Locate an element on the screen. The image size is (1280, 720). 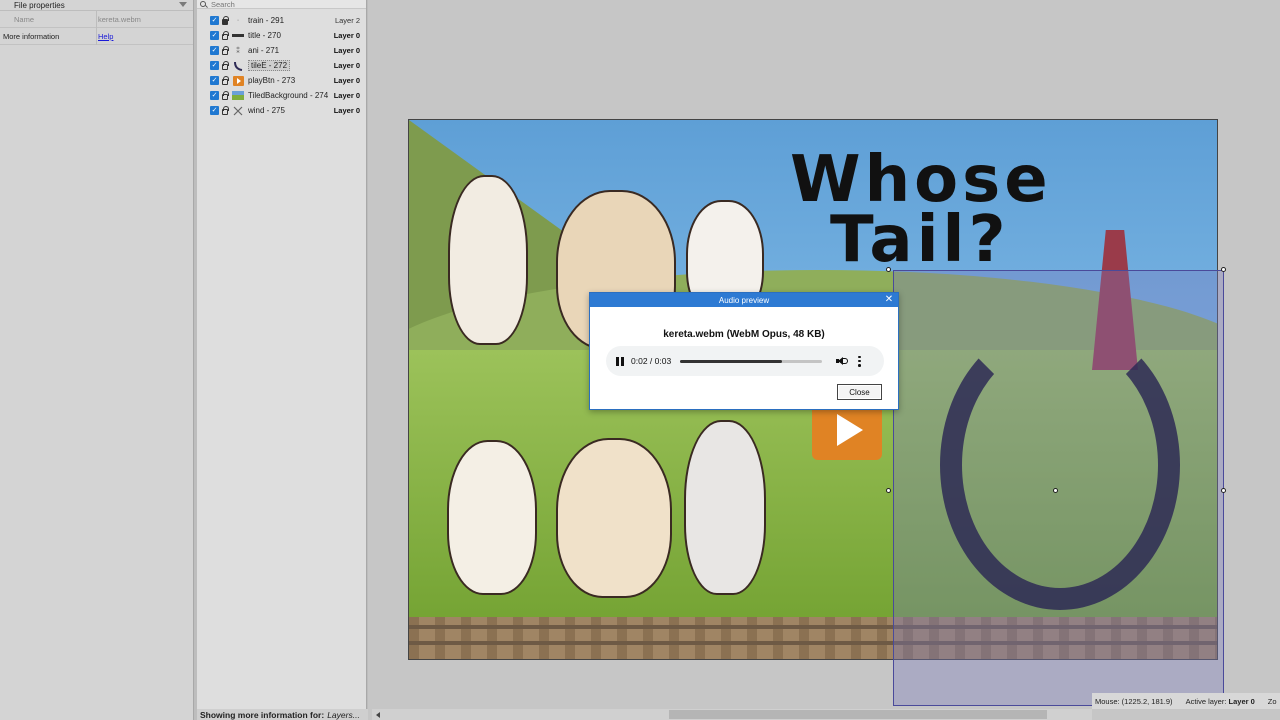
pug-back-sprite is located at coordinates (614, 518).